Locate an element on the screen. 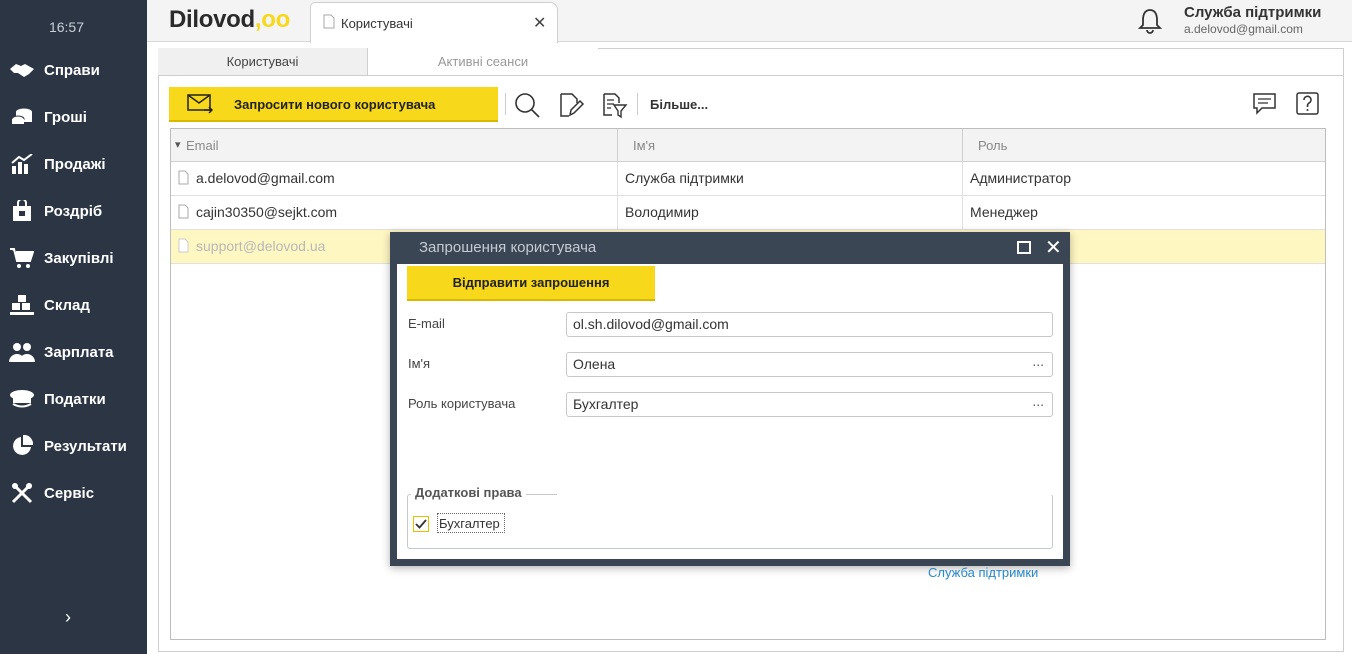  envelope-icon is located at coordinates (200, 106).